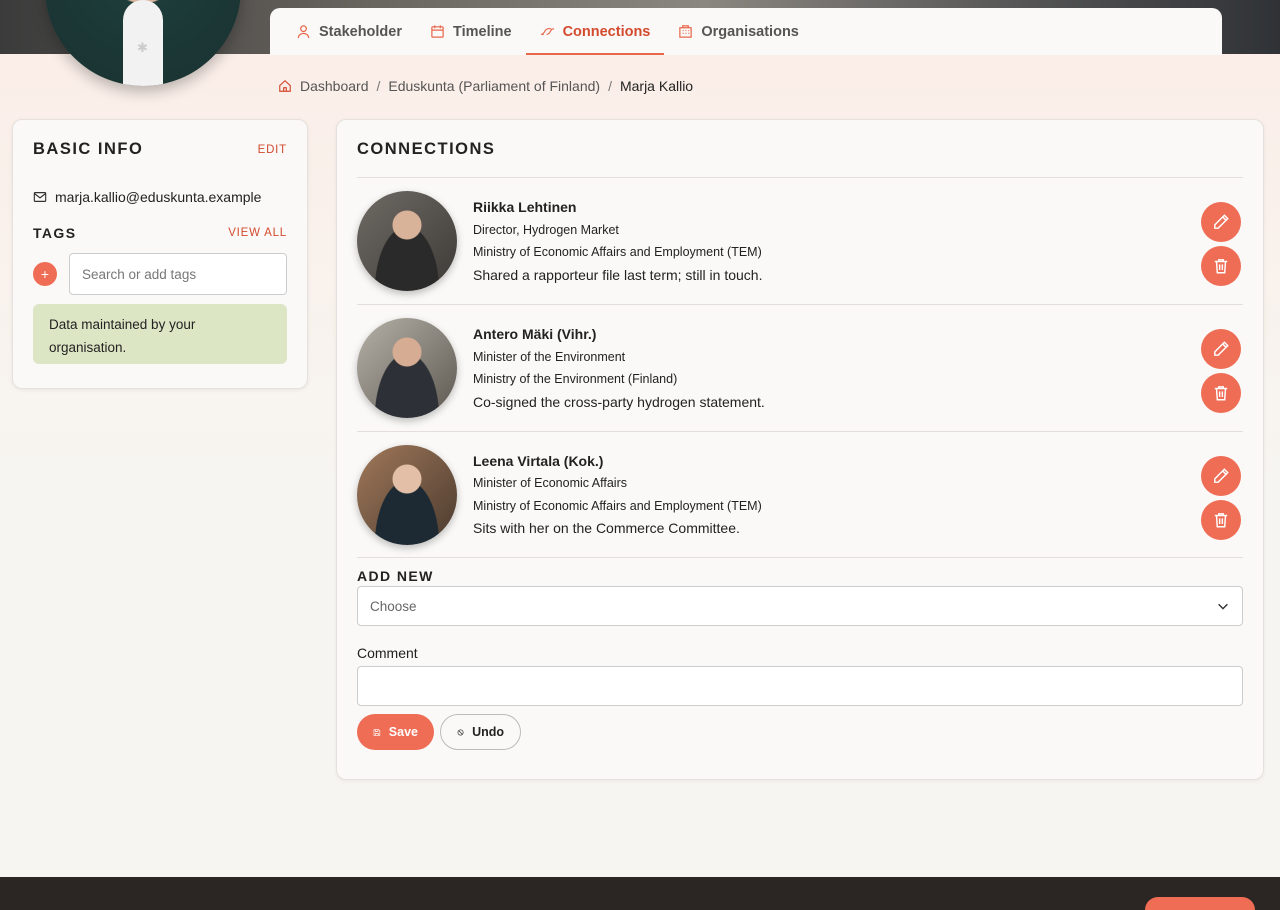 Image resolution: width=1280 pixels, height=910 pixels. What do you see at coordinates (303, 32) in the screenshot?
I see `user-icon` at bounding box center [303, 32].